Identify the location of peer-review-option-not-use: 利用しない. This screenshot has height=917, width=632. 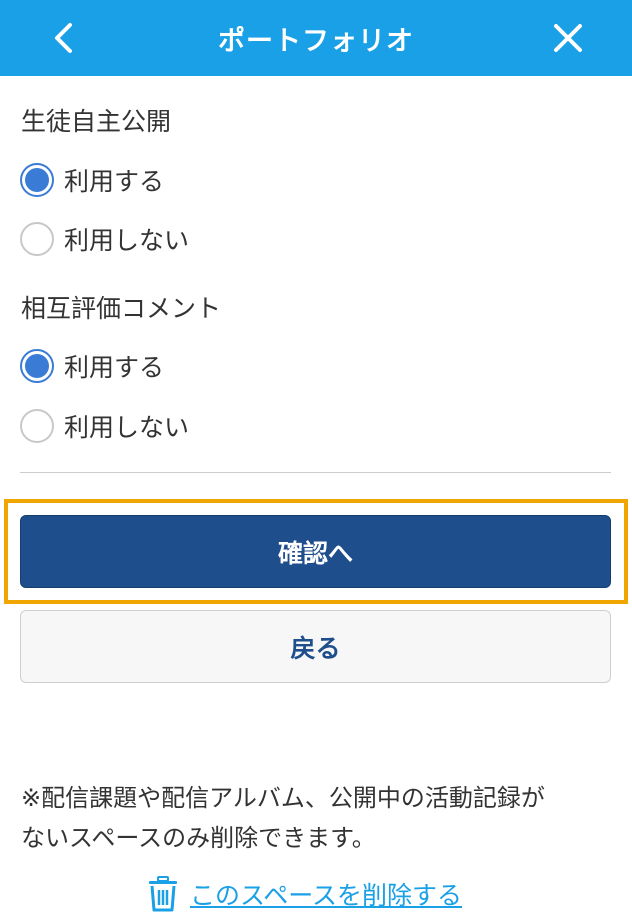
(104, 426).